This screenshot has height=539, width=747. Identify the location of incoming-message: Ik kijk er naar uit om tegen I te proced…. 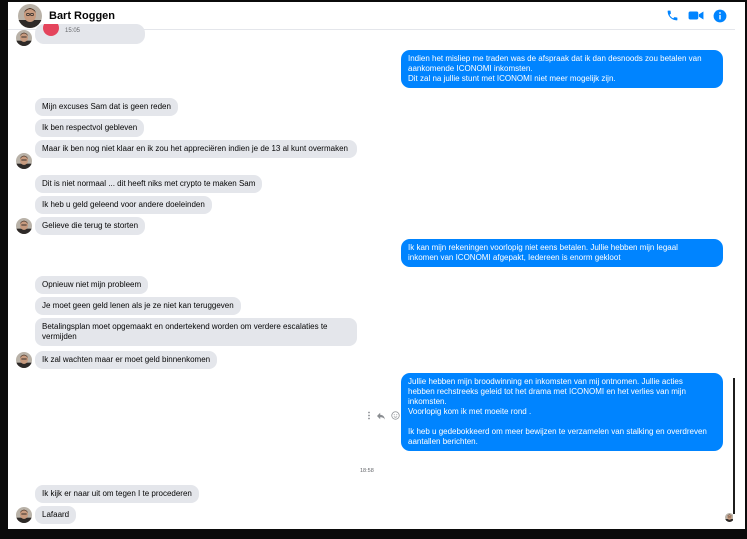
(117, 494).